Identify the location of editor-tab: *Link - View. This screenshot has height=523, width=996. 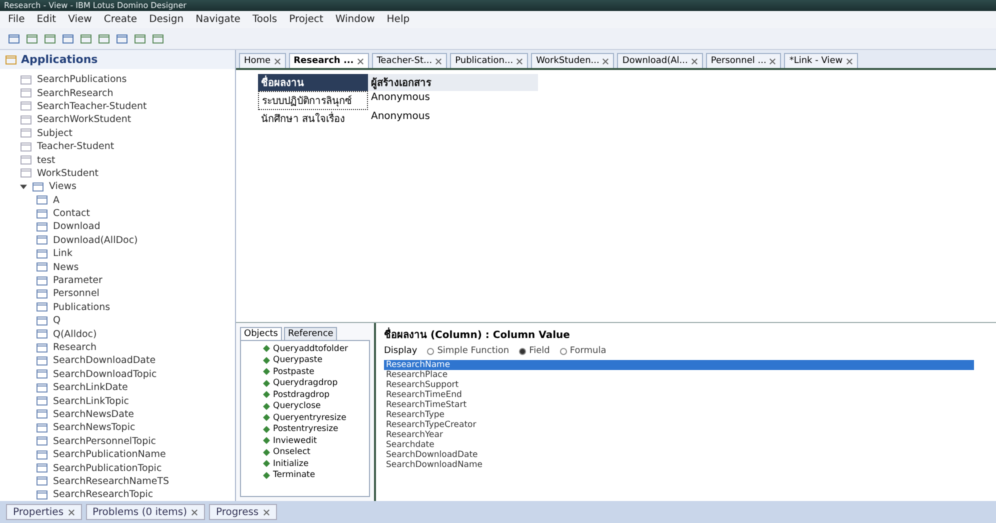
(821, 60).